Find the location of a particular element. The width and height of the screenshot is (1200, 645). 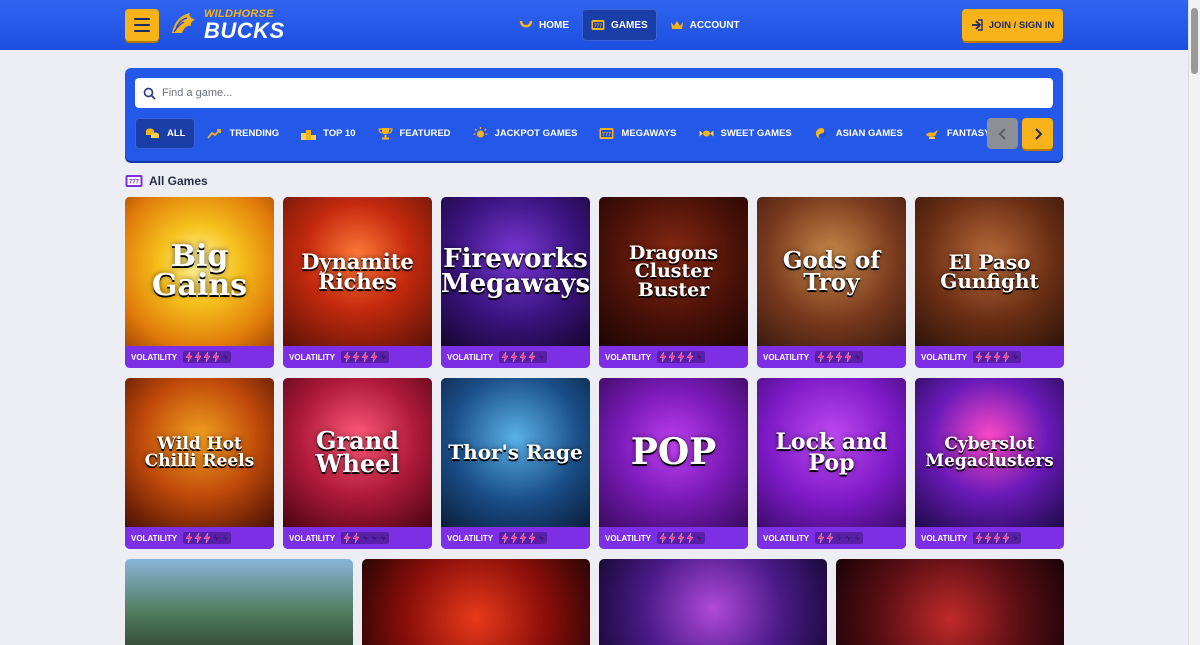

search-input is located at coordinates (592, 93).